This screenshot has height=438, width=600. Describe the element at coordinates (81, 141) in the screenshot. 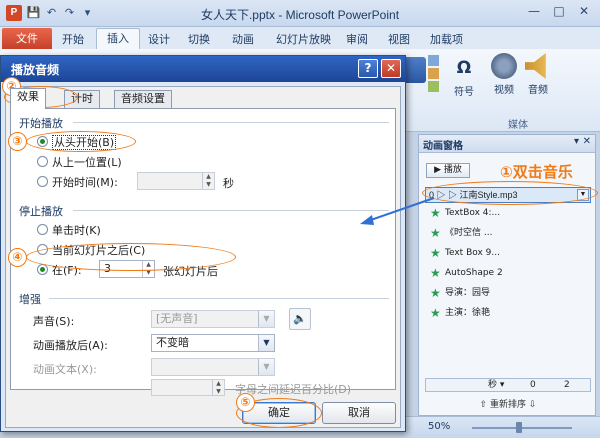

I see `annotation-ring-start-option` at that location.